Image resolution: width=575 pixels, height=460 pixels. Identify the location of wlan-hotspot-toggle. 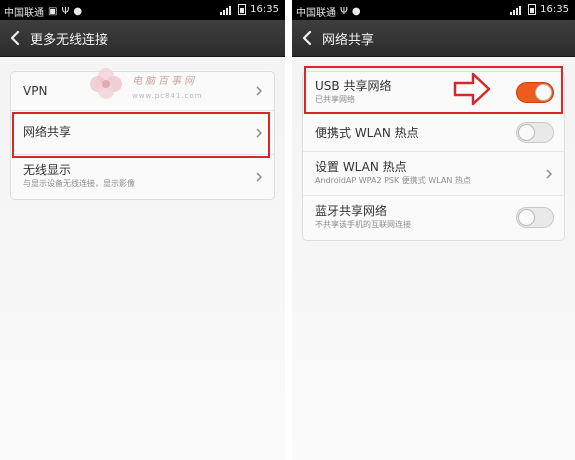
(535, 132).